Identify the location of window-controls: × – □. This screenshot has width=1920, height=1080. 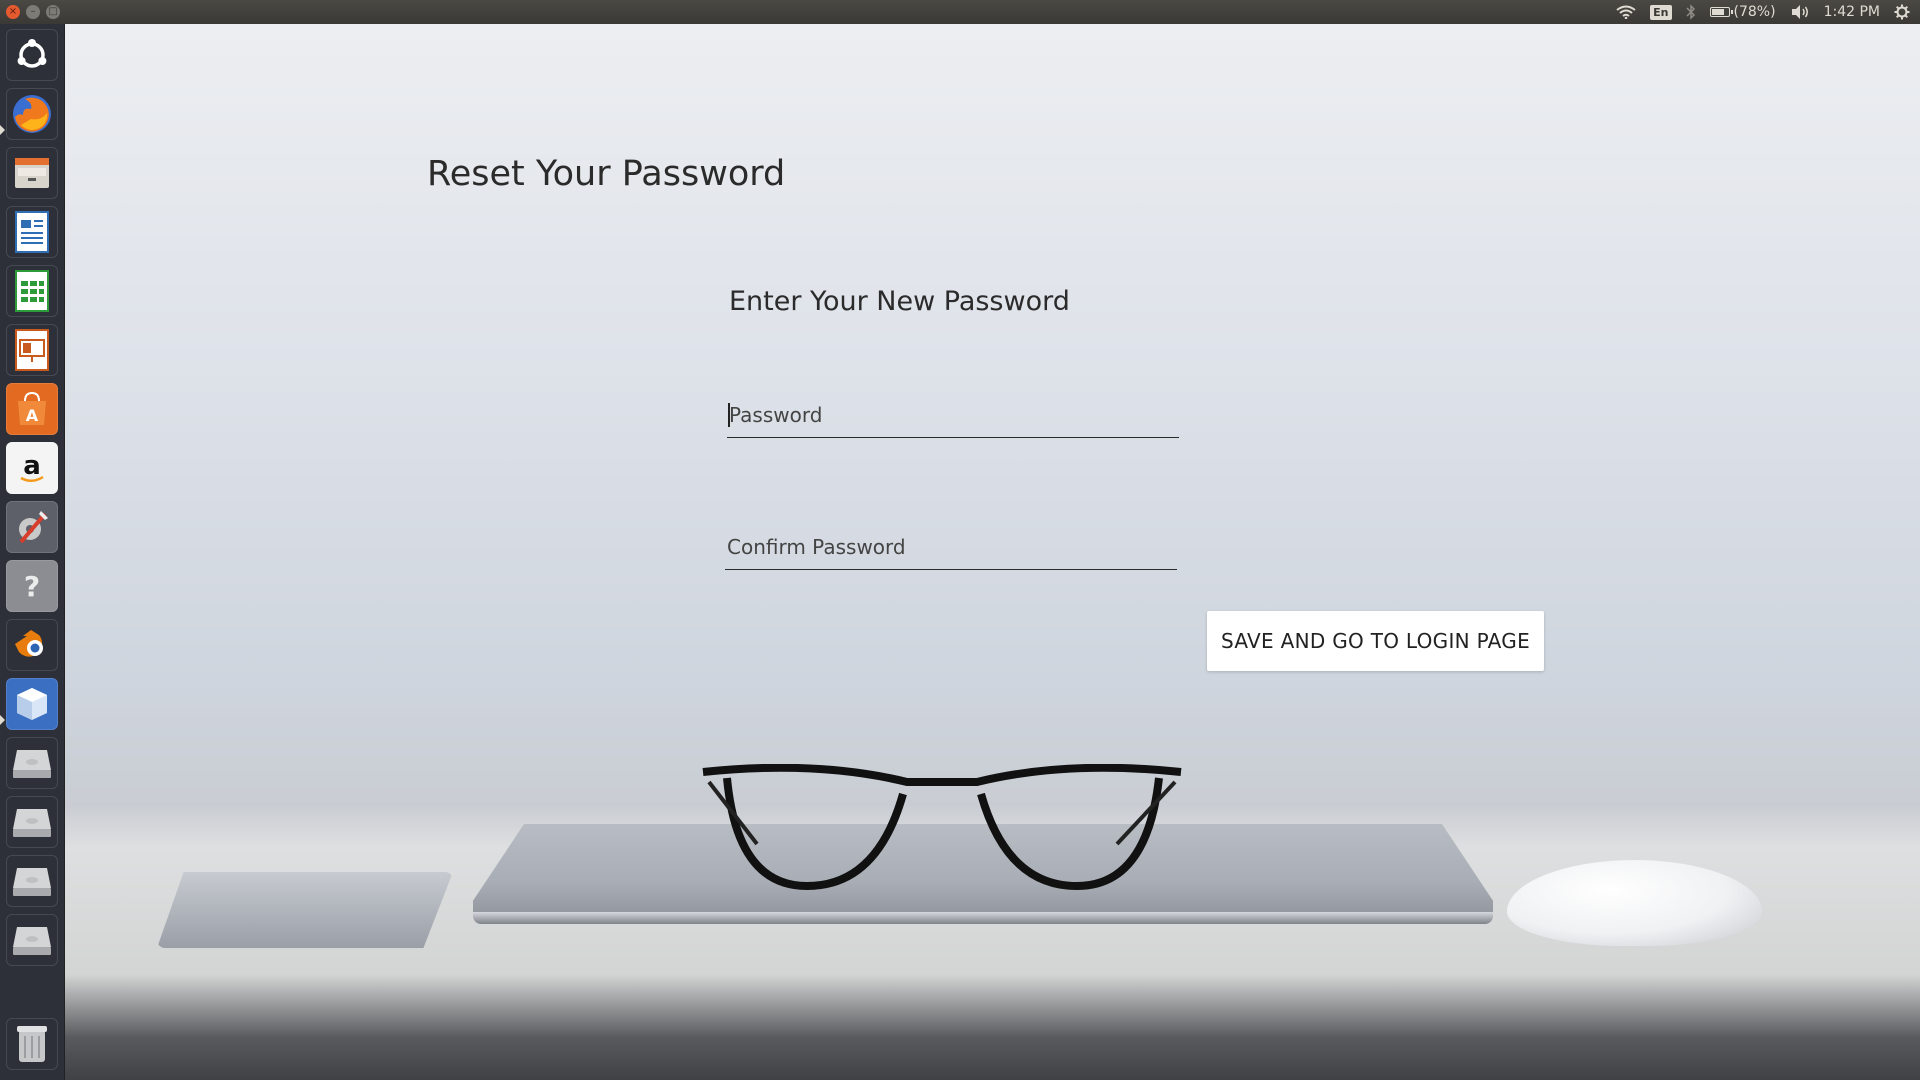
(30, 12).